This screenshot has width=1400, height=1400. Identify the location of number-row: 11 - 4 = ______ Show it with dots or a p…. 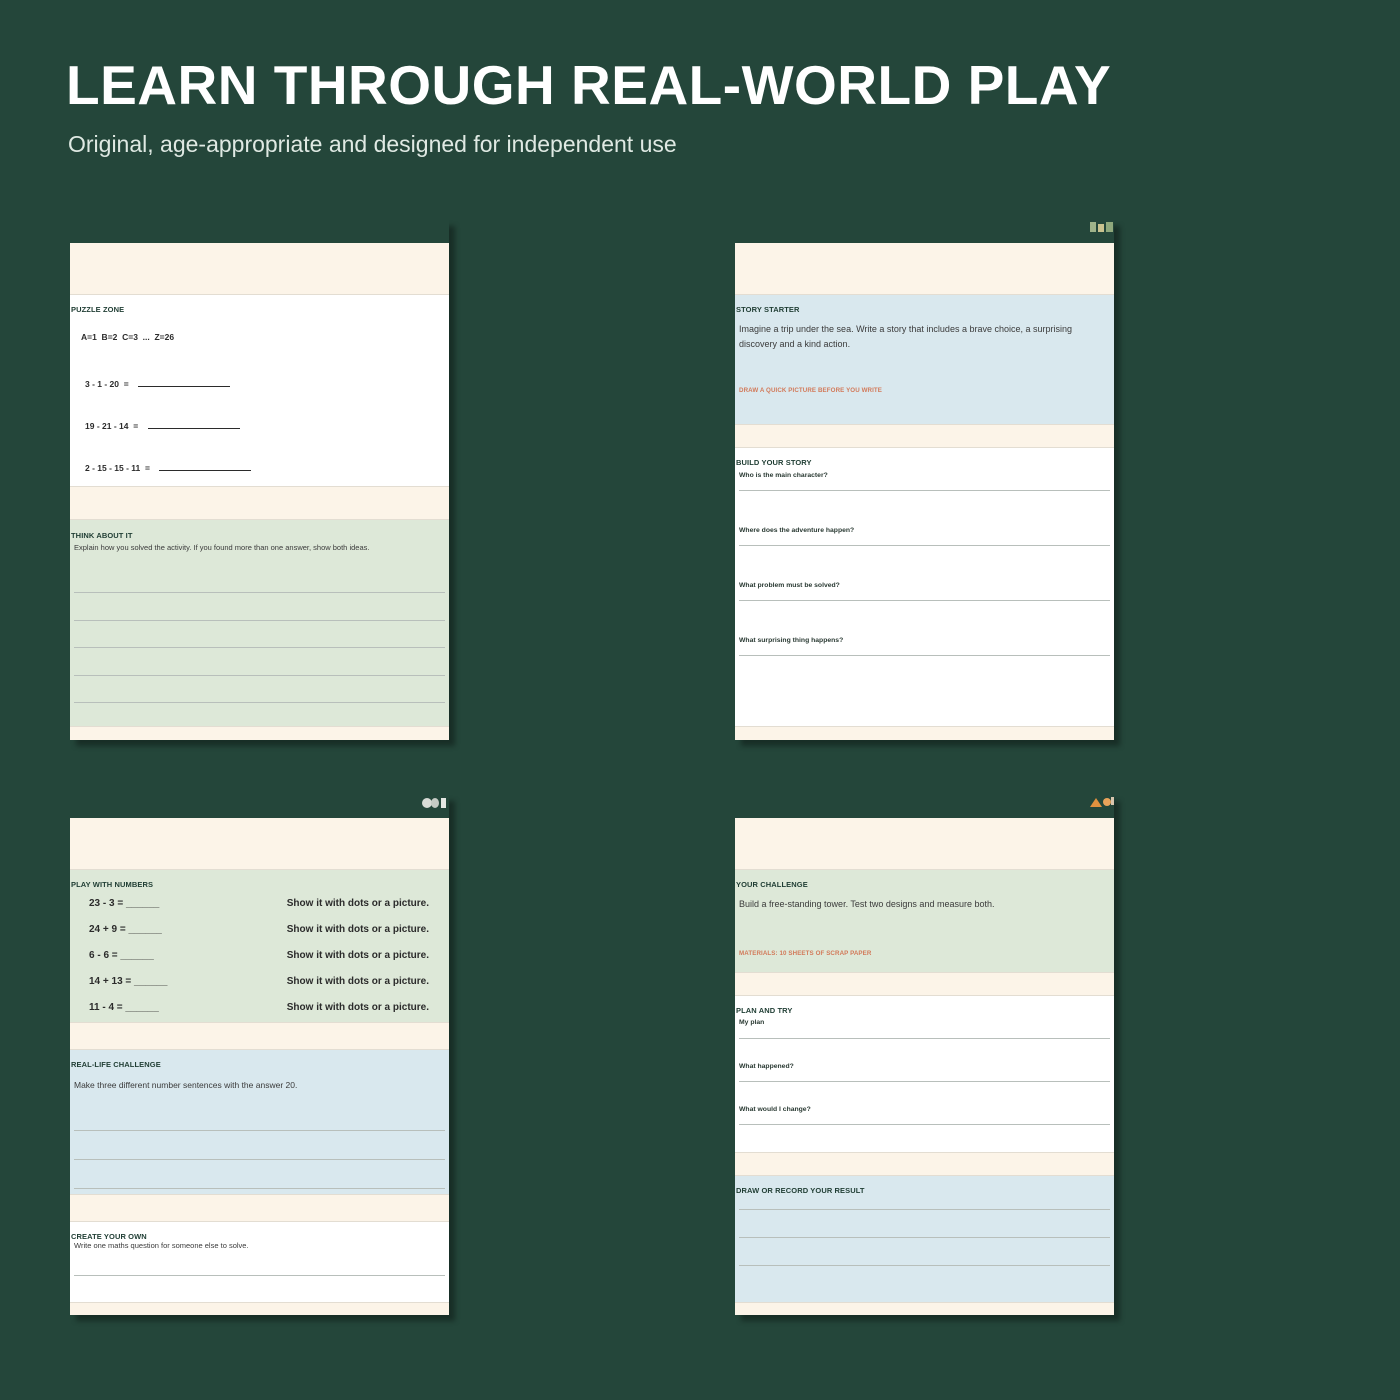
(259, 1009).